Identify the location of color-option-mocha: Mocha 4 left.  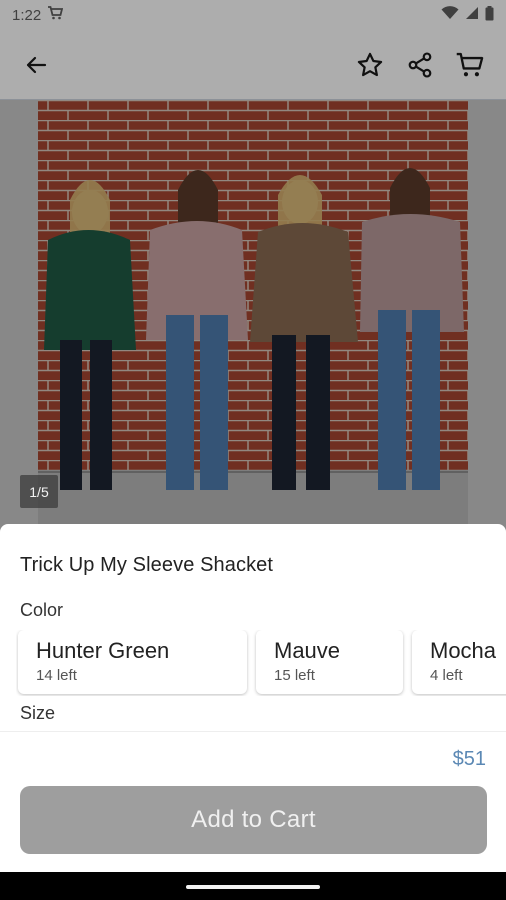
(459, 662).